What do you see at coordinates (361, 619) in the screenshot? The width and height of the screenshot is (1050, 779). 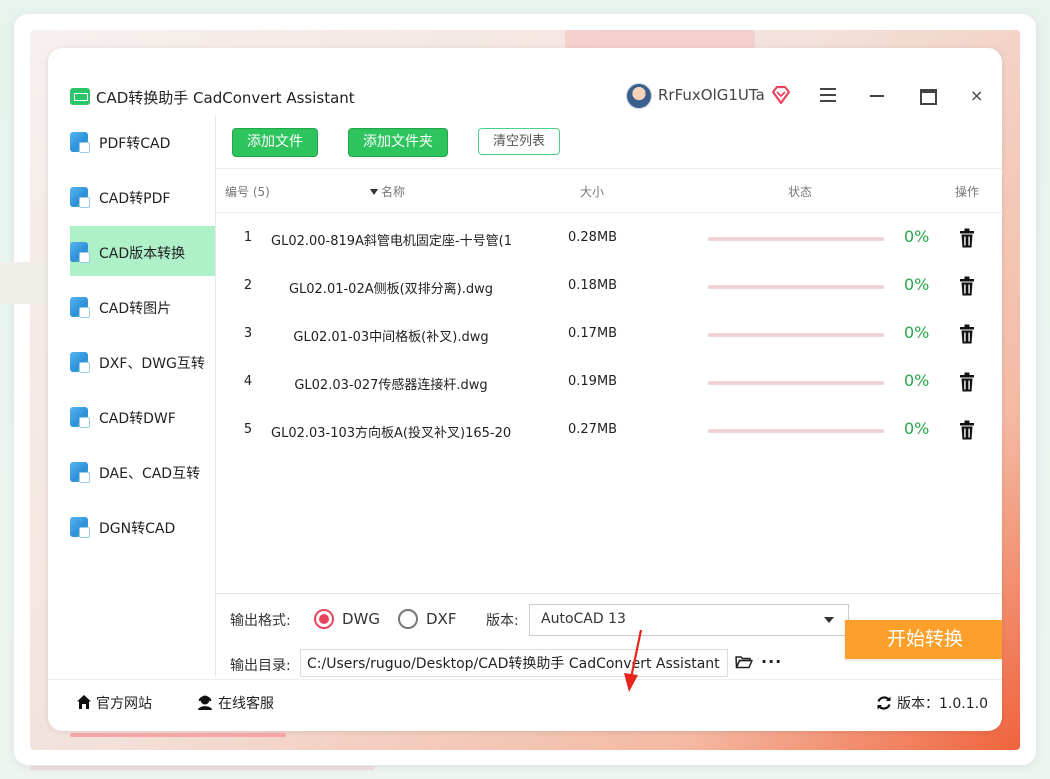 I see `format-dwg-label: DWG` at bounding box center [361, 619].